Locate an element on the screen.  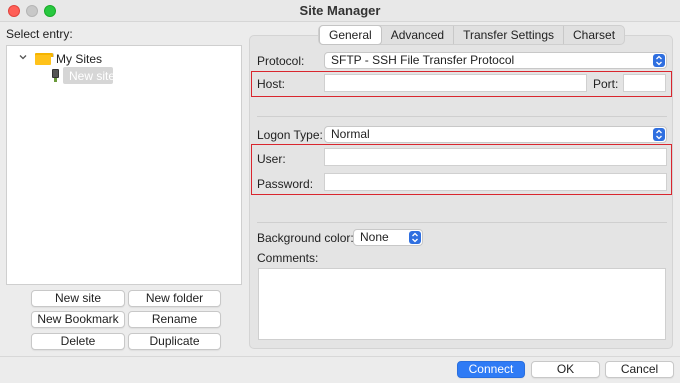
port-label: Port: is located at coordinates (606, 84).